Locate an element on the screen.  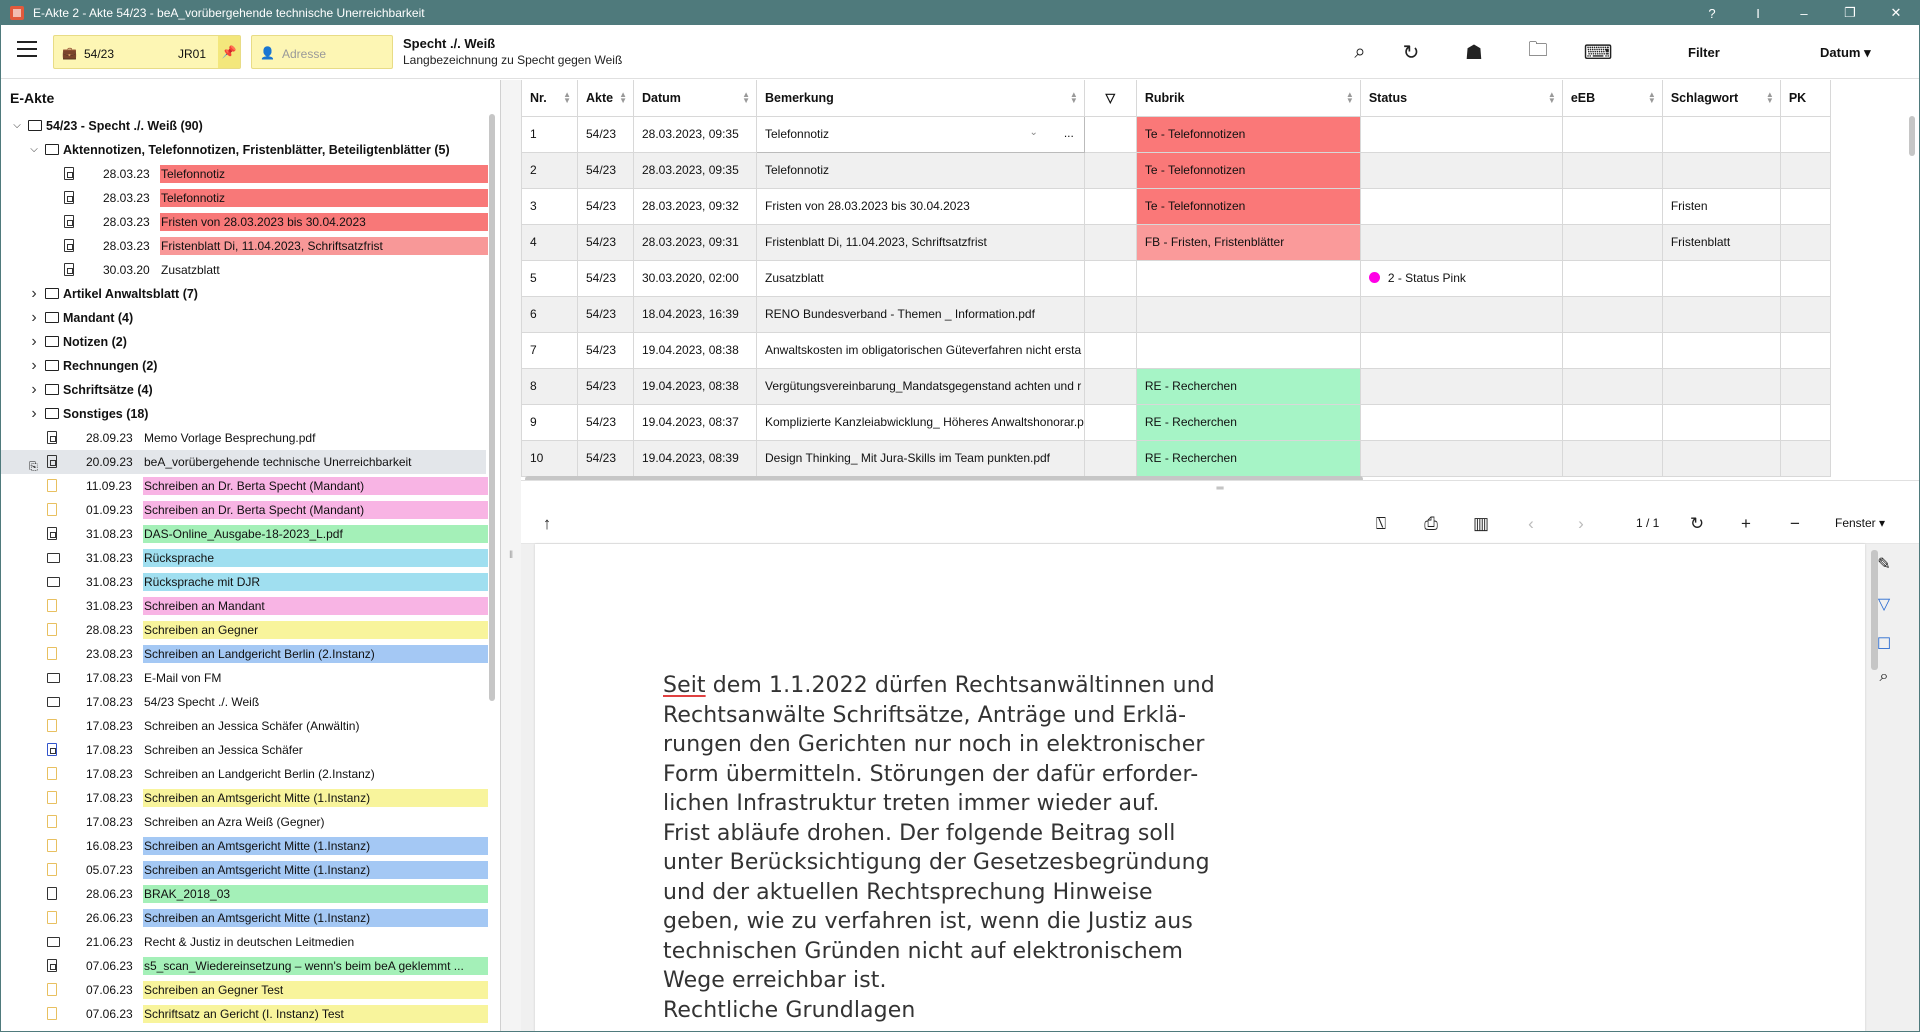
tree-folder: › Sonstiges (18) is located at coordinates (243, 414).